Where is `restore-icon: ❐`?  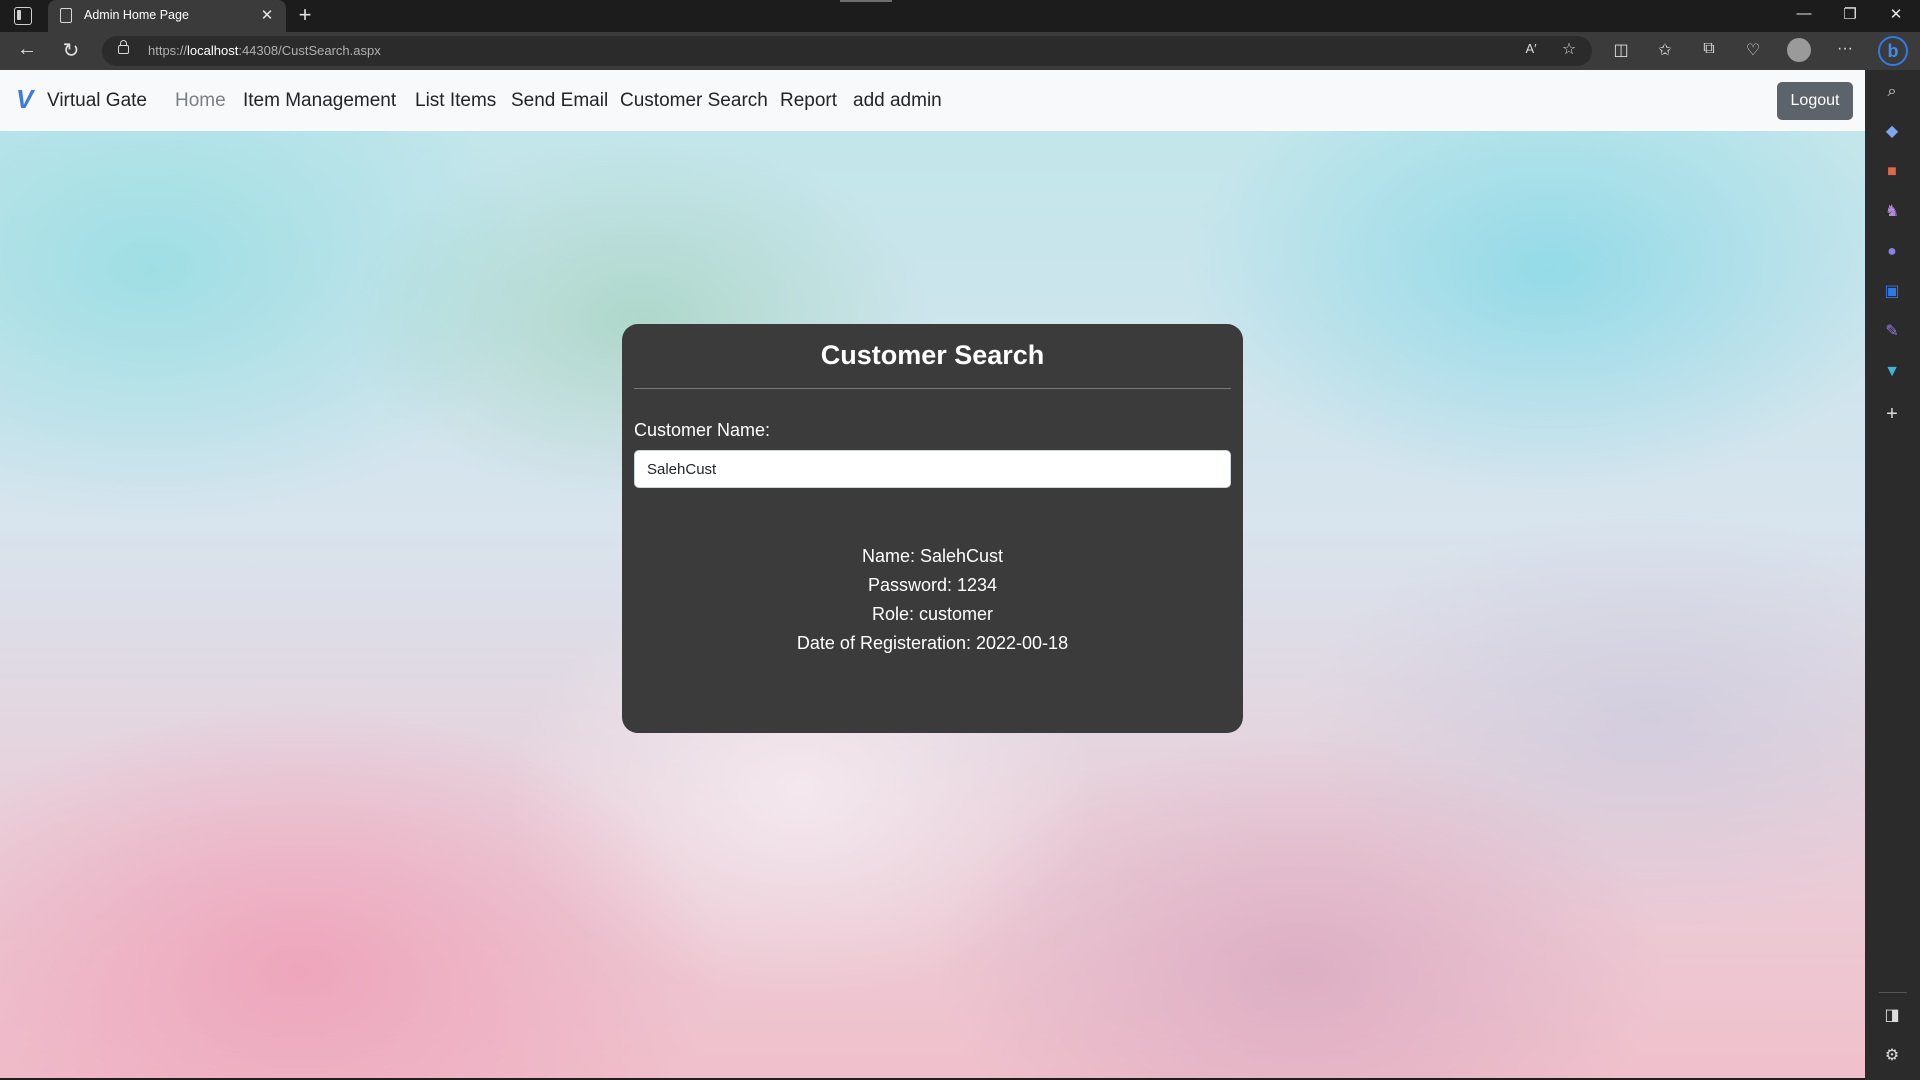 restore-icon: ❐ is located at coordinates (1850, 14).